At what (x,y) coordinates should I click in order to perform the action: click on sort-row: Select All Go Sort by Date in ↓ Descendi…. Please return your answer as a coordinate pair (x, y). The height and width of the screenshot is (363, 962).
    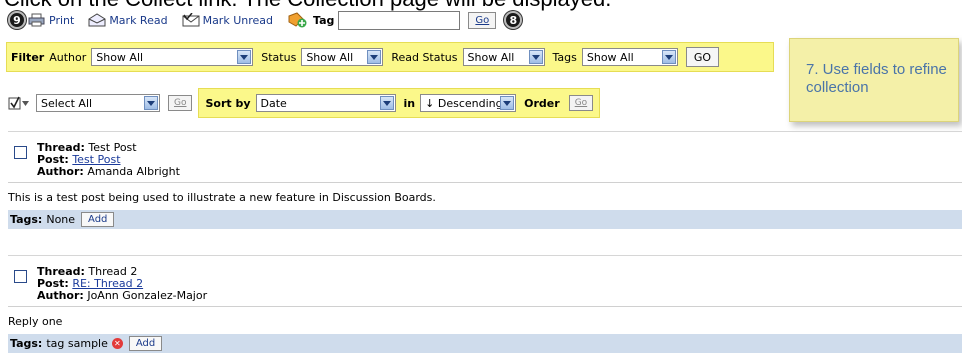
    Looking at the image, I should click on (304, 103).